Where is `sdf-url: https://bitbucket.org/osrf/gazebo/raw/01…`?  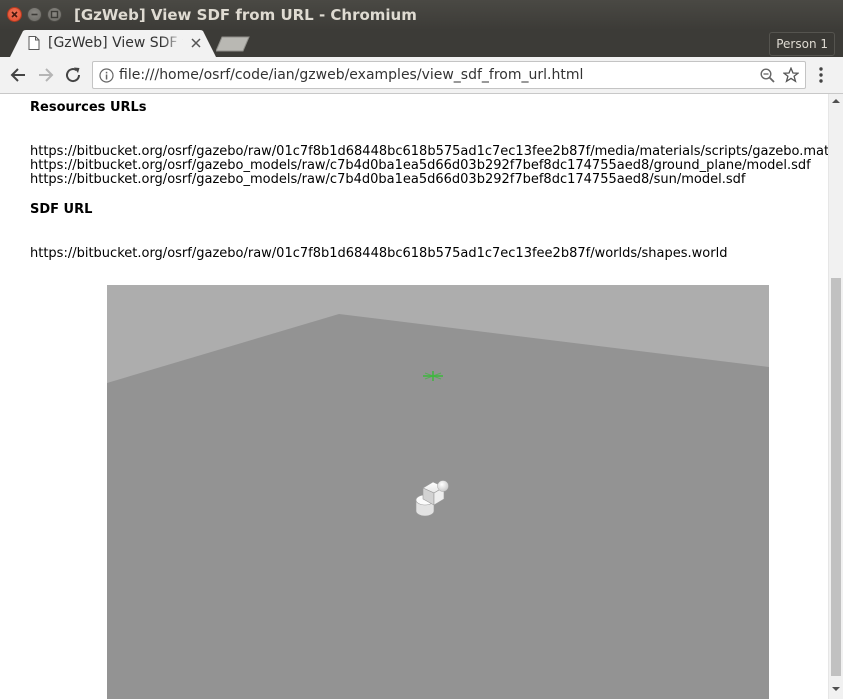 sdf-url: https://bitbucket.org/osrf/gazebo/raw/01… is located at coordinates (379, 253).